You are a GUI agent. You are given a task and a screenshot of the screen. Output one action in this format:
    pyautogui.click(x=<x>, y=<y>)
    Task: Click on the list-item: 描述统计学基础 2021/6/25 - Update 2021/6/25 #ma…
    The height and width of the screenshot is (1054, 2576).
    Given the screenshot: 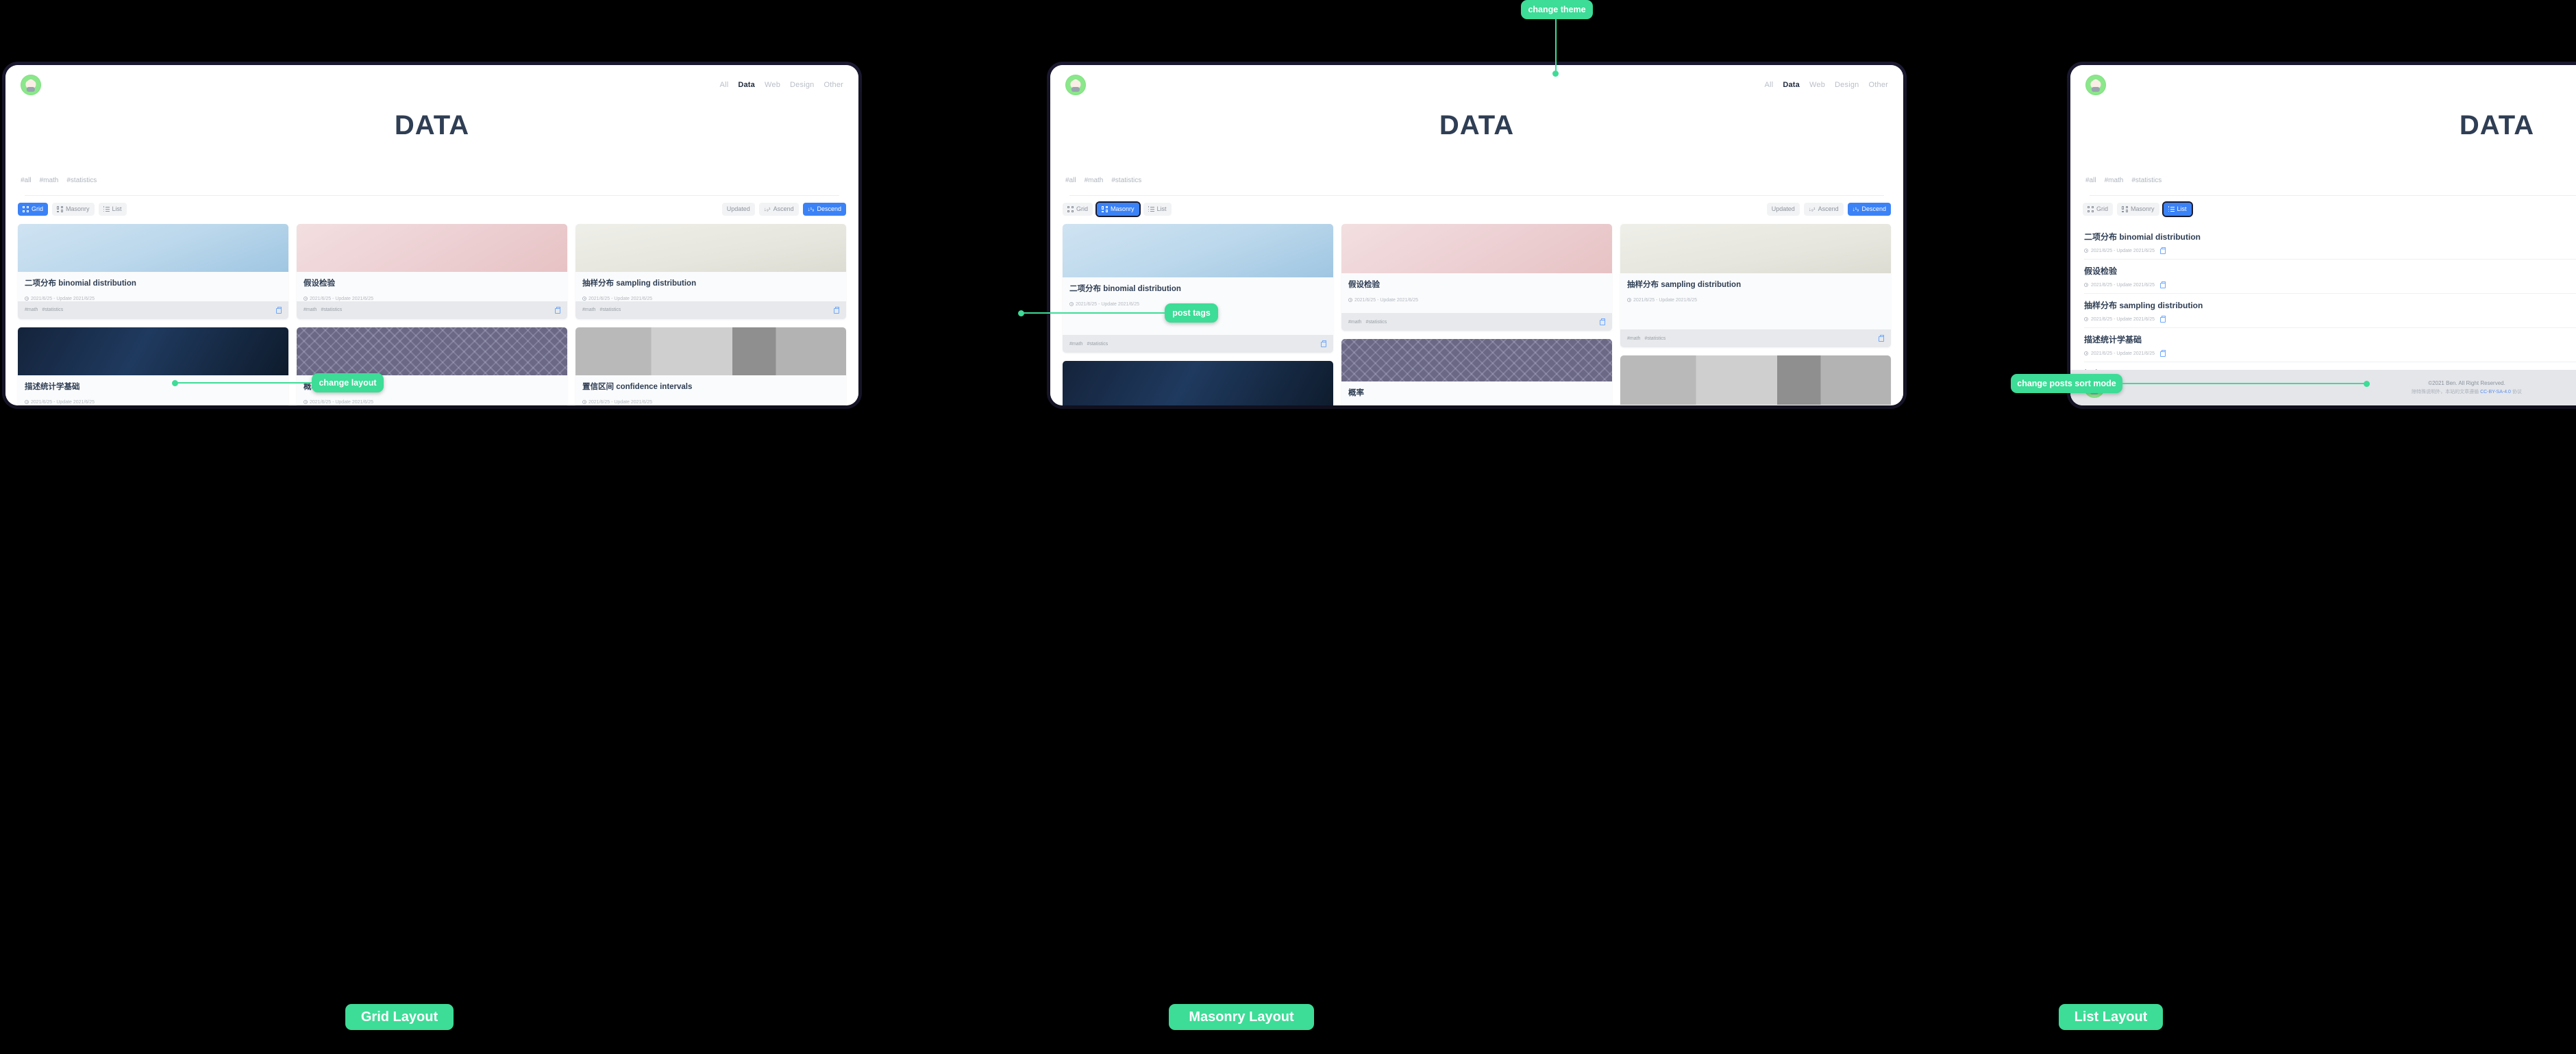 What is the action you would take?
    pyautogui.click(x=2330, y=345)
    